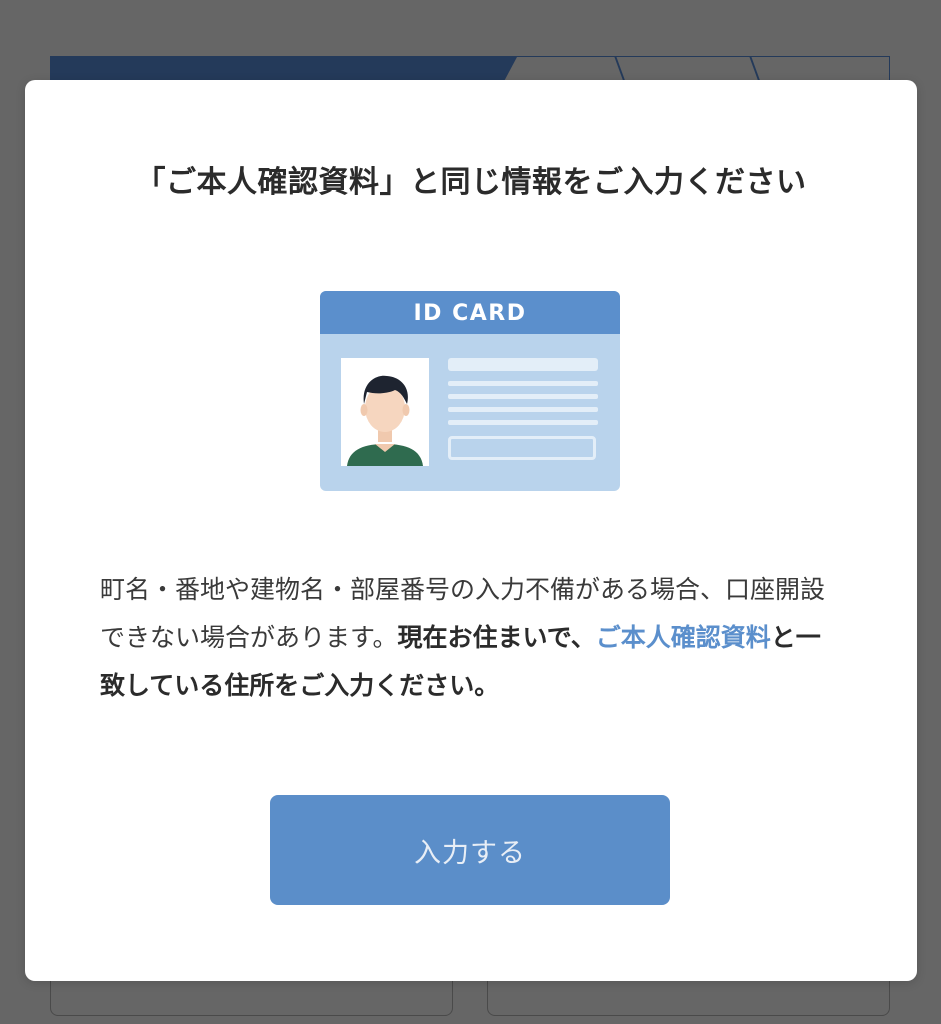  Describe the element at coordinates (471, 182) in the screenshot. I see `modal-title: 「ご本人確認資料」と同じ情報をご入力ください` at that location.